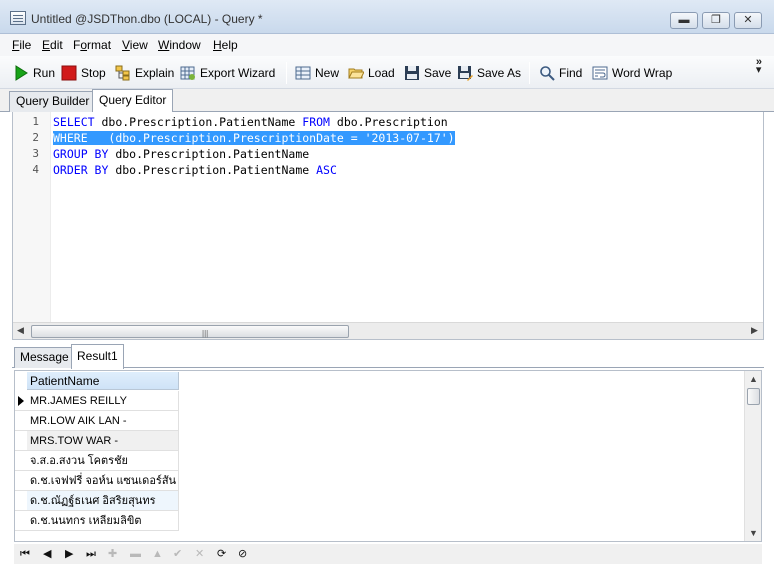 The height and width of the screenshot is (566, 774). Describe the element at coordinates (103, 421) in the screenshot. I see `table-row: MR.LOW AIK LAN -` at that location.